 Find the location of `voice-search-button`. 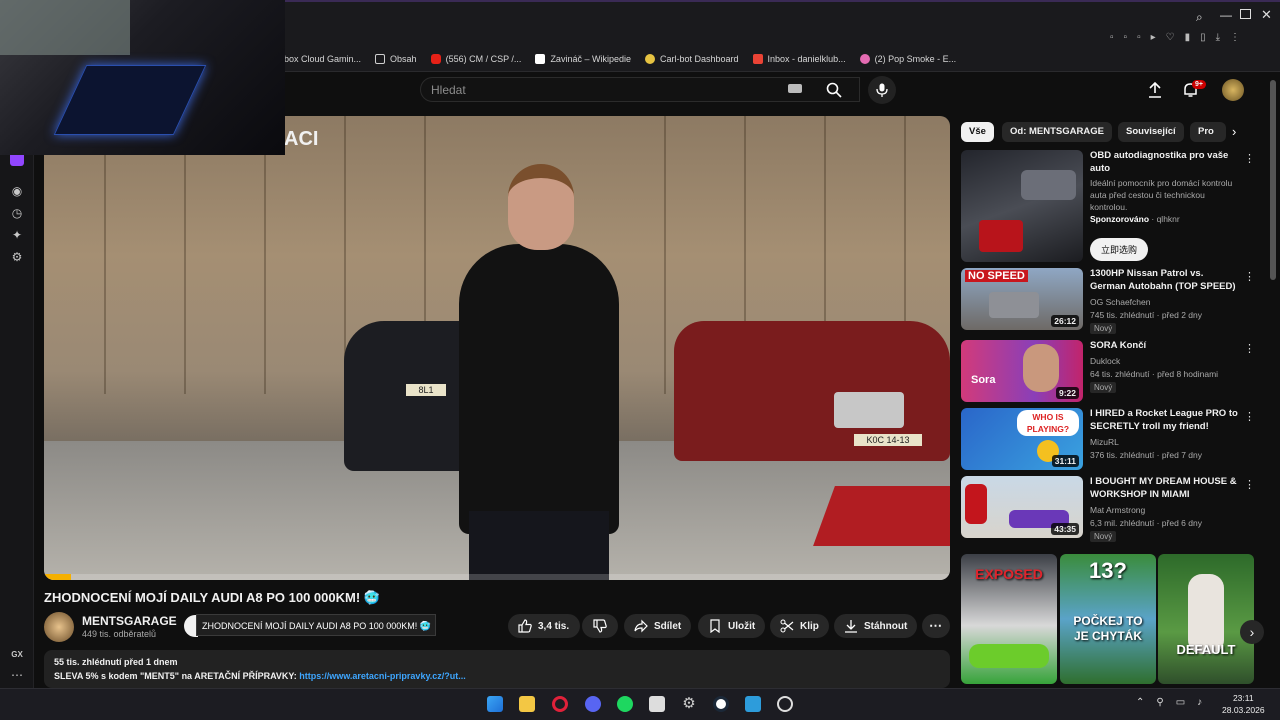

voice-search-button is located at coordinates (882, 90).